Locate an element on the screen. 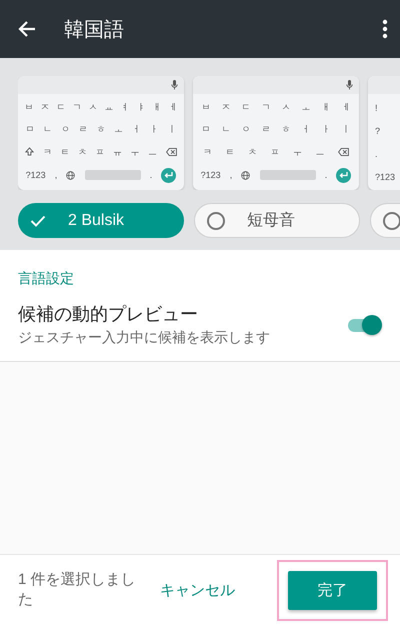 The width and height of the screenshot is (400, 625). setting-title: 候補の動的プレビュー is located at coordinates (108, 314).